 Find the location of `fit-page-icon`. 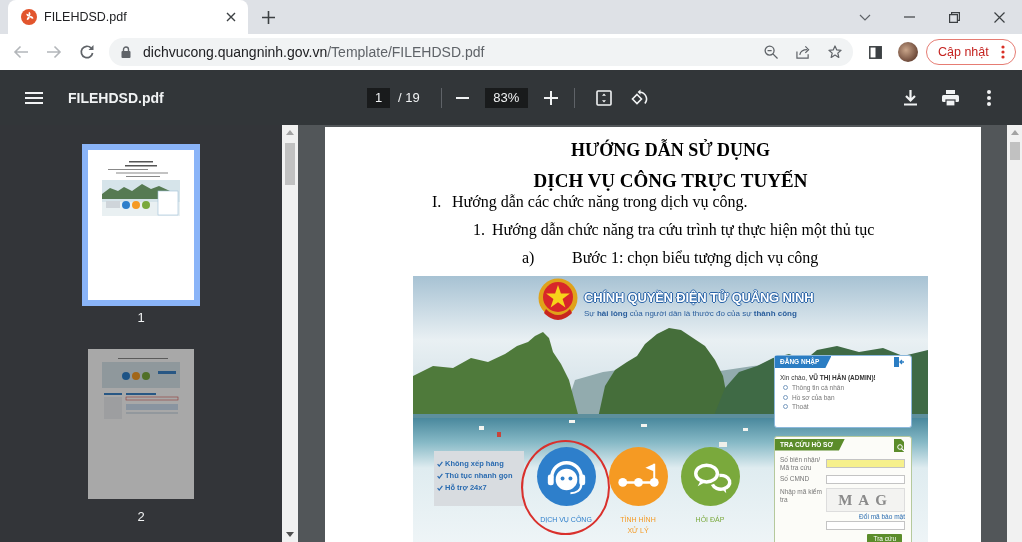

fit-page-icon is located at coordinates (603, 97).